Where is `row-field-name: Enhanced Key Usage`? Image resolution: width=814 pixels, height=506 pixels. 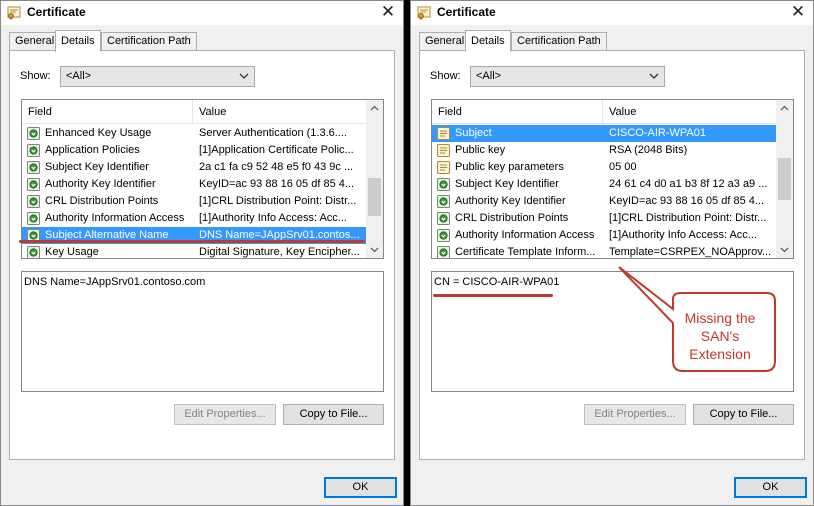 row-field-name: Enhanced Key Usage is located at coordinates (98, 133).